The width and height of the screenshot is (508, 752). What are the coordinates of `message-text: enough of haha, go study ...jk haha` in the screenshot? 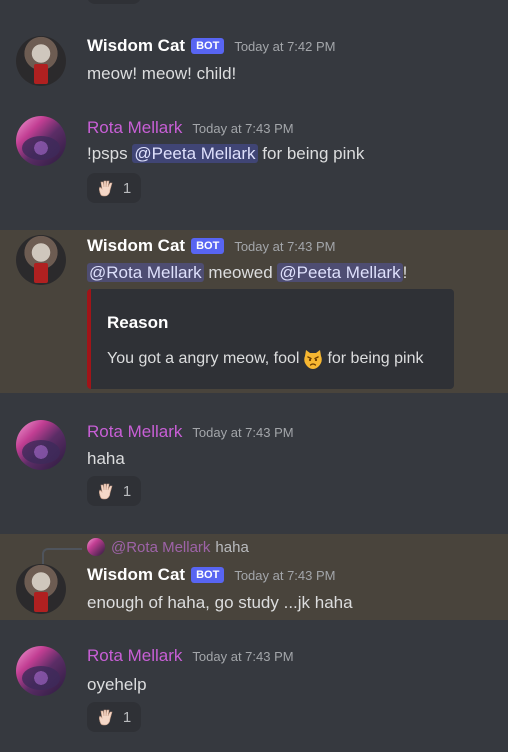 It's located at (220, 602).